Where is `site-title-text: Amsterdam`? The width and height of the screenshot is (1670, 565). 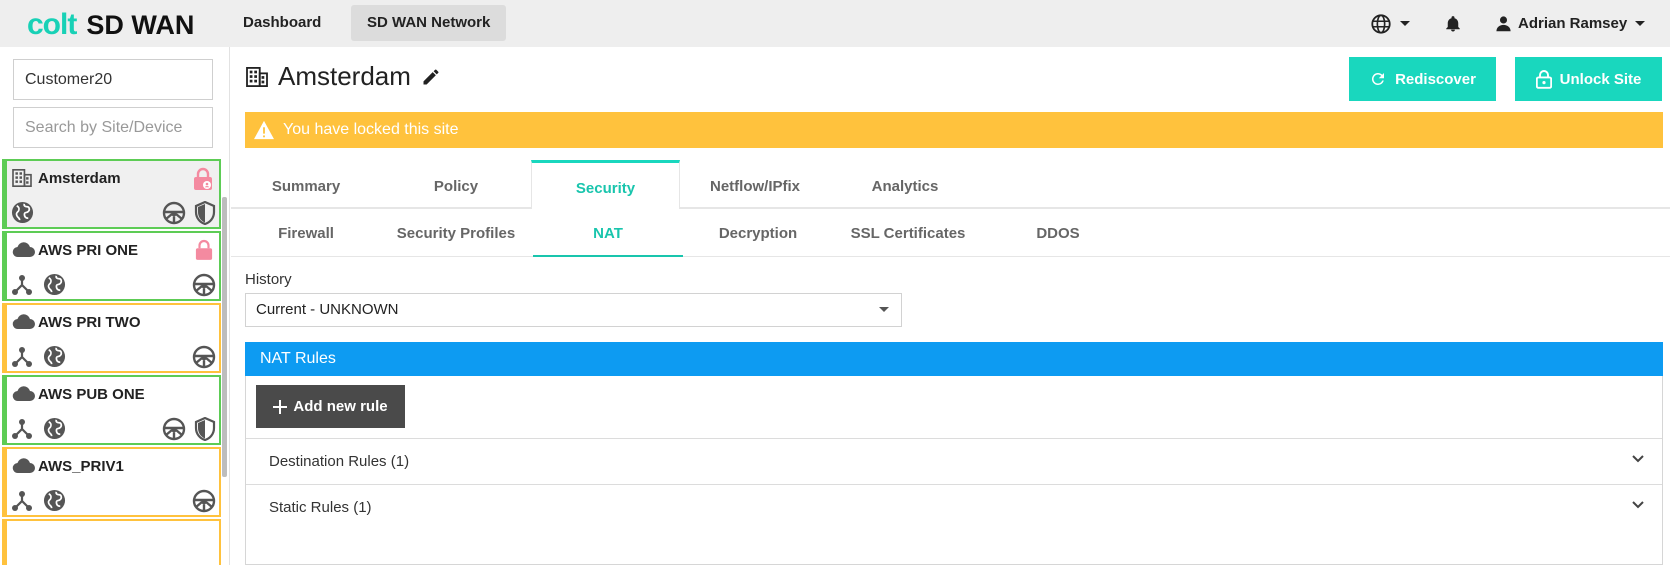
site-title-text: Amsterdam is located at coordinates (344, 76).